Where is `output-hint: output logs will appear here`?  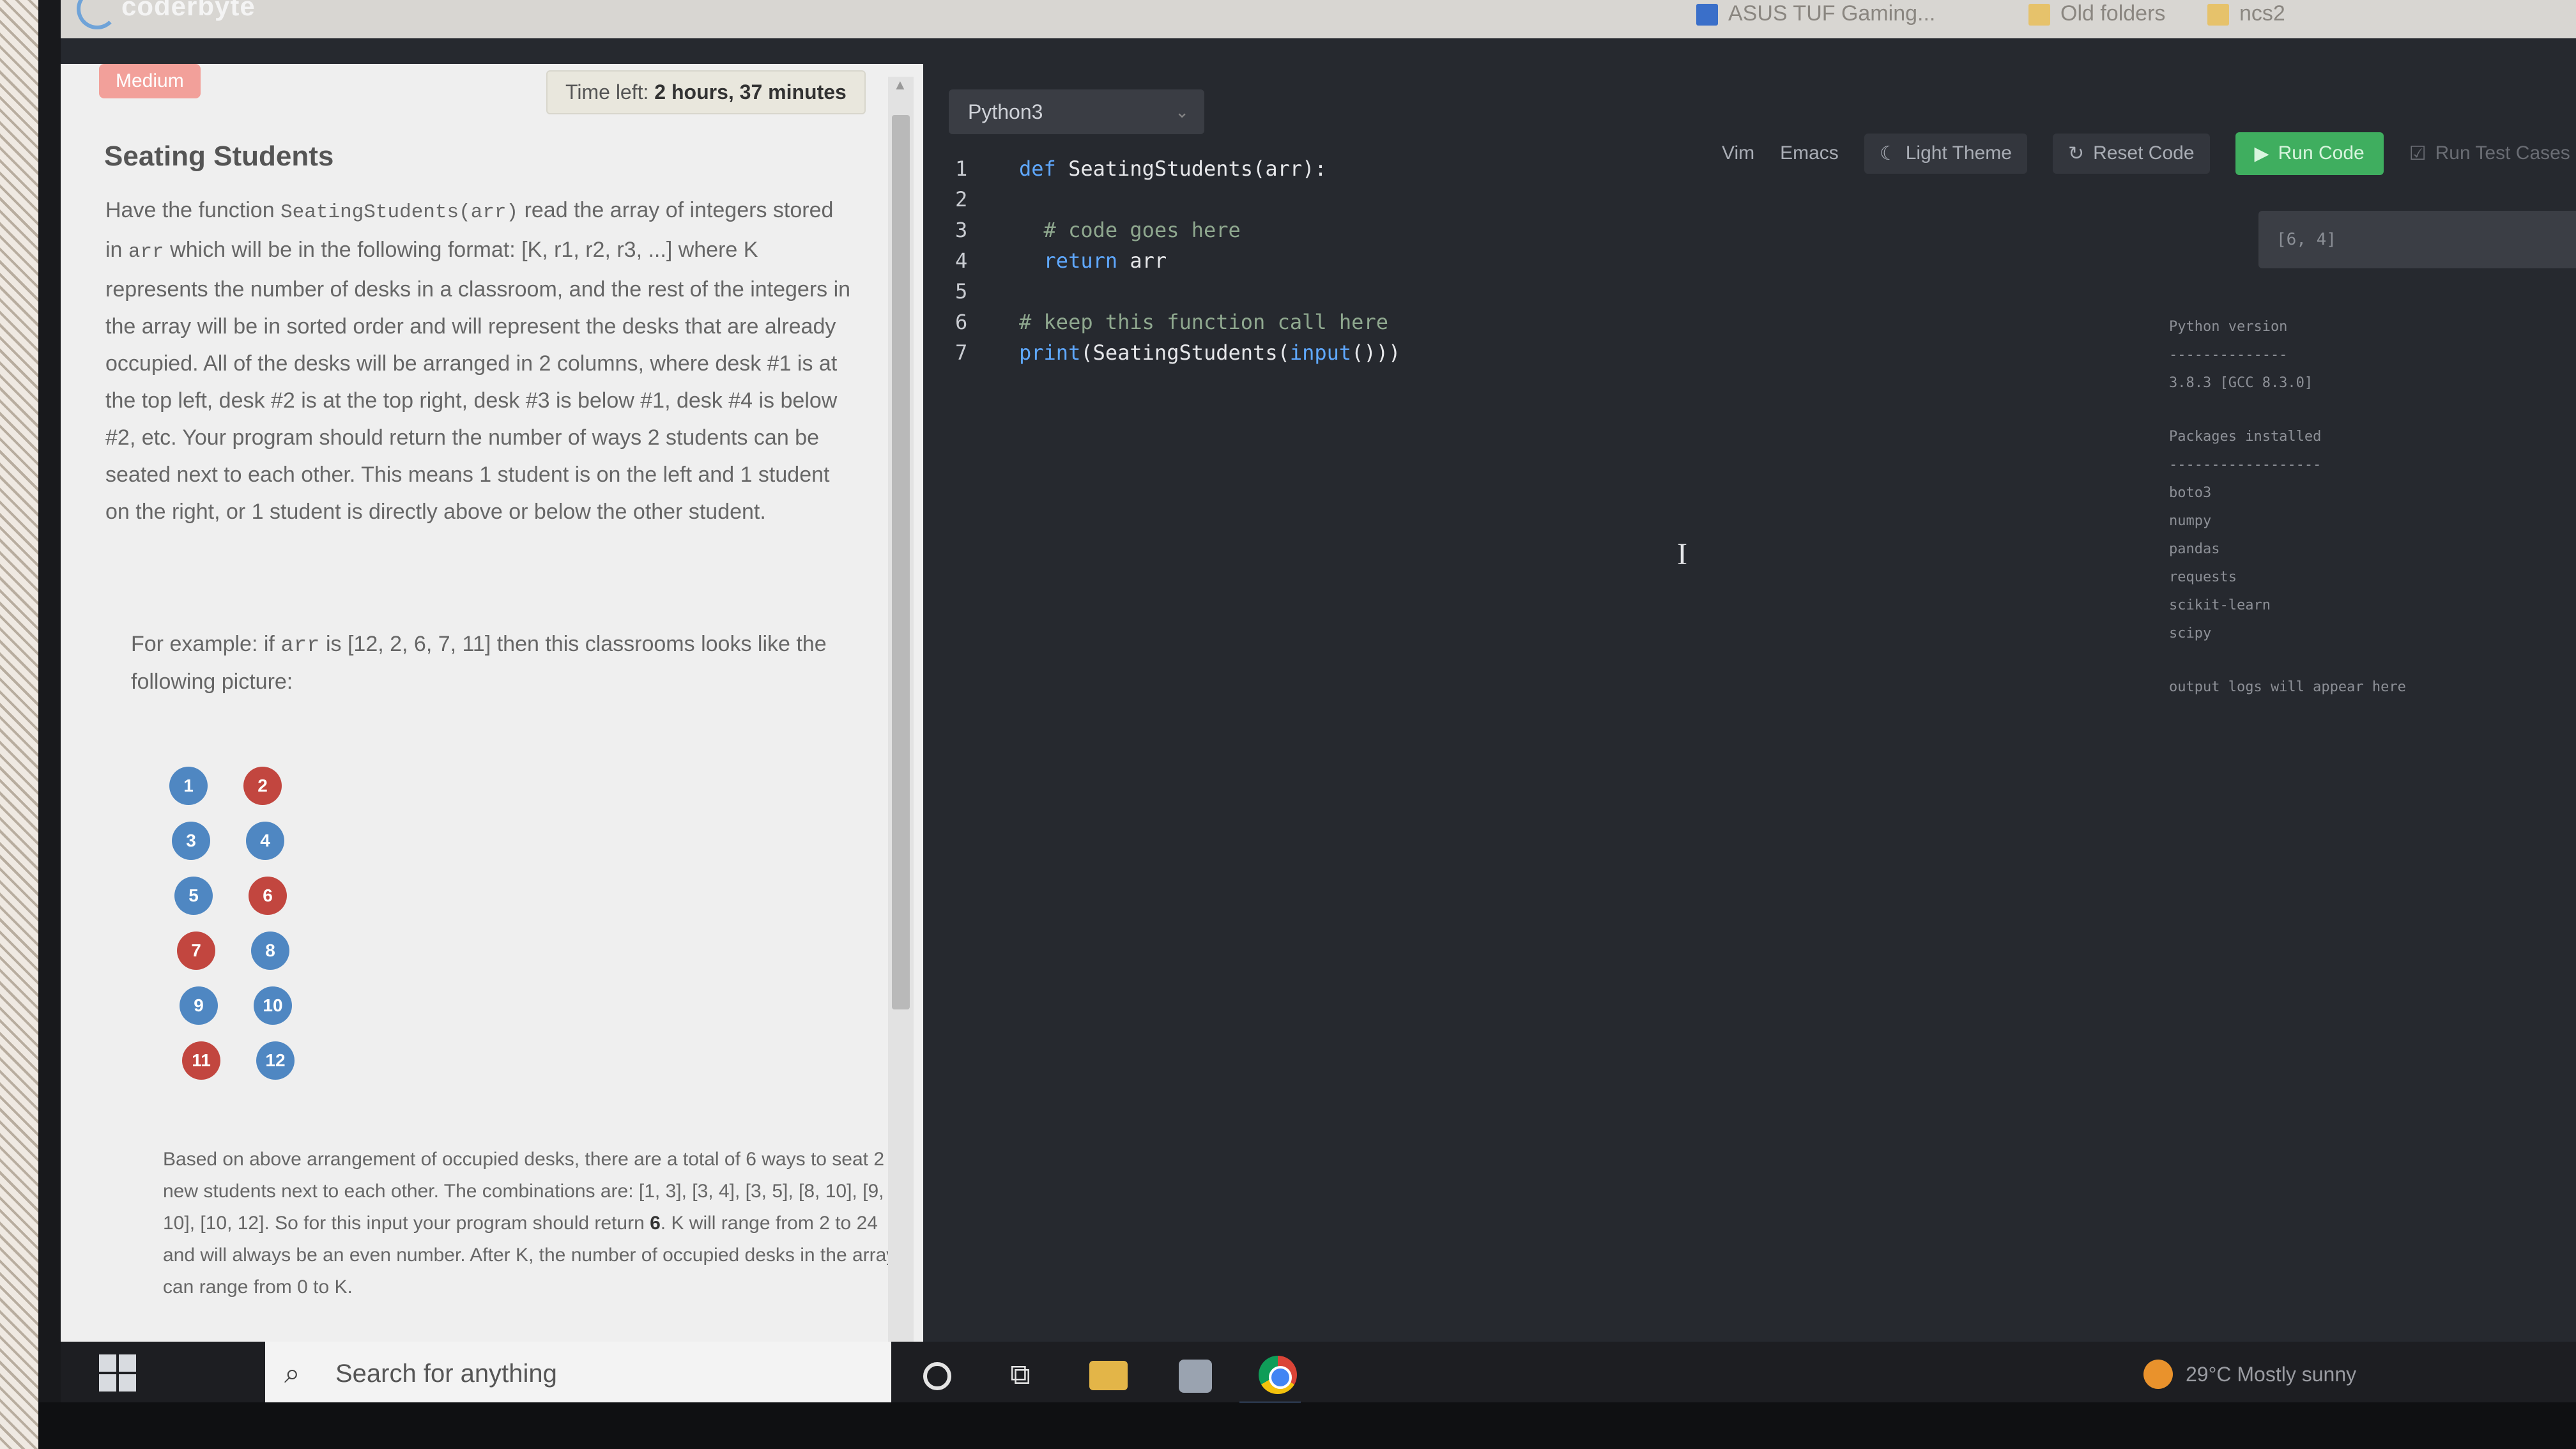
output-hint: output logs will appear here is located at coordinates (2287, 687).